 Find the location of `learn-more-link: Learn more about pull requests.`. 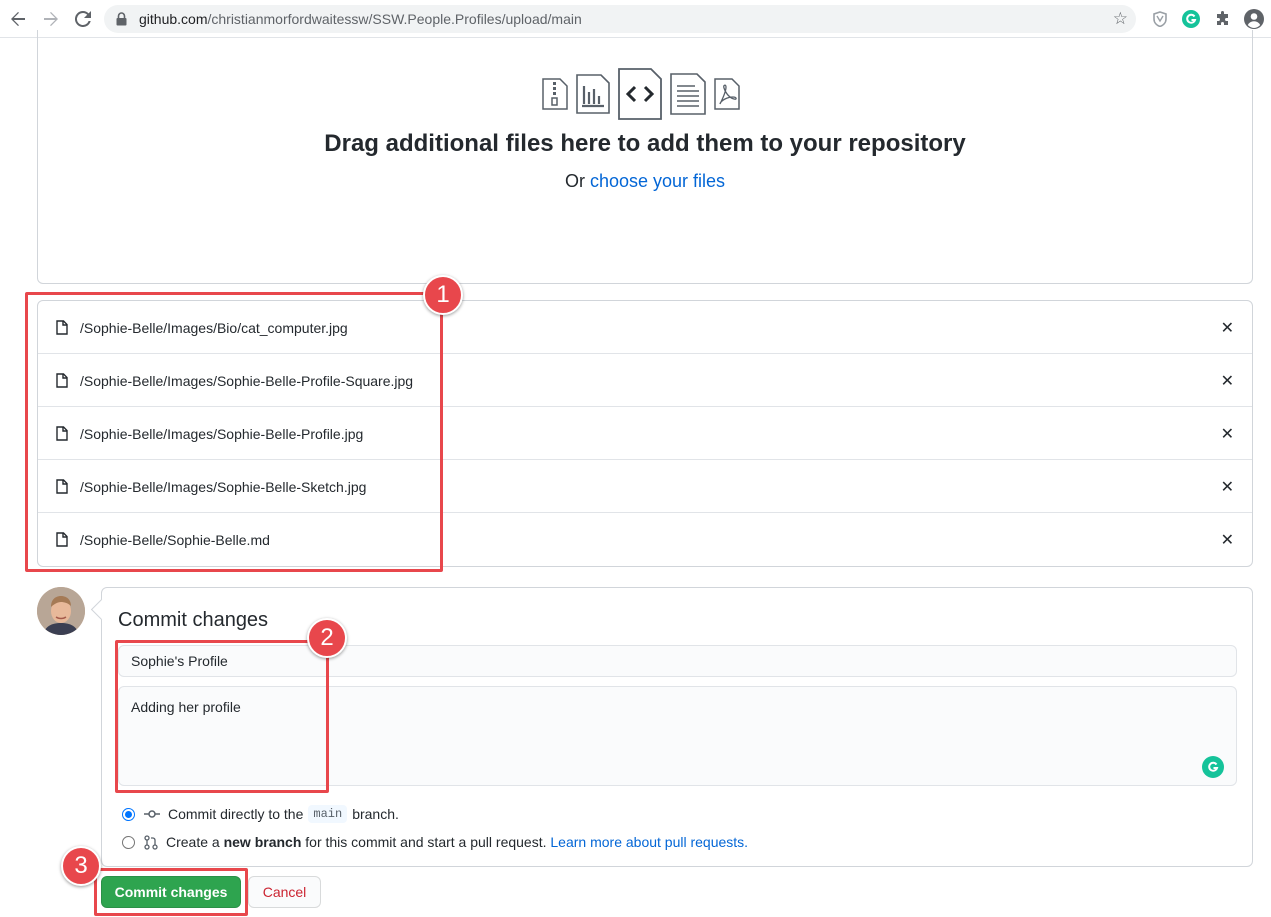

learn-more-link: Learn more about pull requests. is located at coordinates (649, 842).